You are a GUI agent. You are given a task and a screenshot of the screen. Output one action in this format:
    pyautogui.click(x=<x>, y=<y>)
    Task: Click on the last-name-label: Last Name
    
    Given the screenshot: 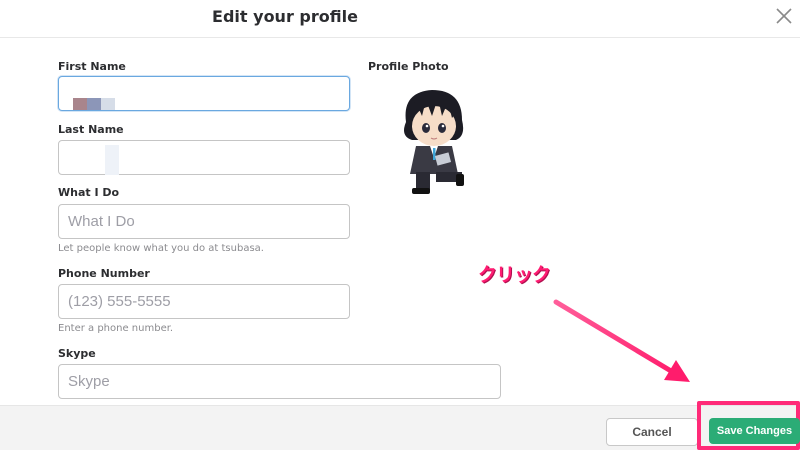 What is the action you would take?
    pyautogui.click(x=91, y=129)
    